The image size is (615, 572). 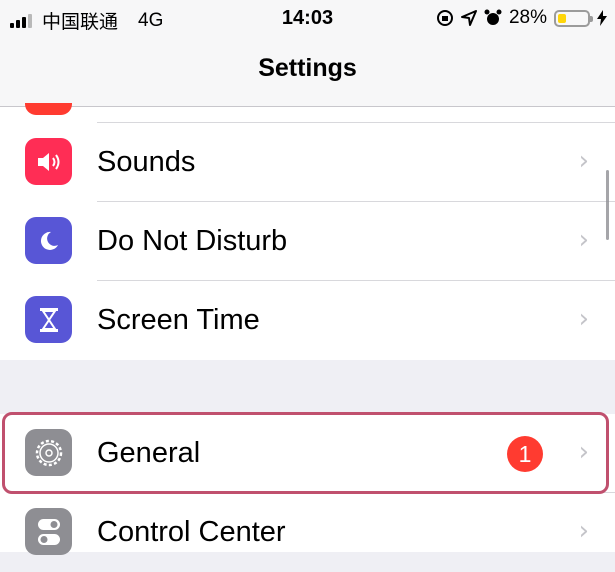 I want to click on list-item-general: General 1 ›, so click(x=307, y=453).